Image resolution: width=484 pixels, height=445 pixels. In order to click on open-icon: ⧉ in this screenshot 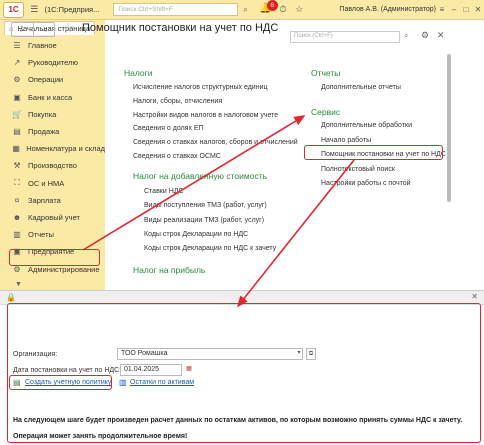, I will do `click(311, 354)`.